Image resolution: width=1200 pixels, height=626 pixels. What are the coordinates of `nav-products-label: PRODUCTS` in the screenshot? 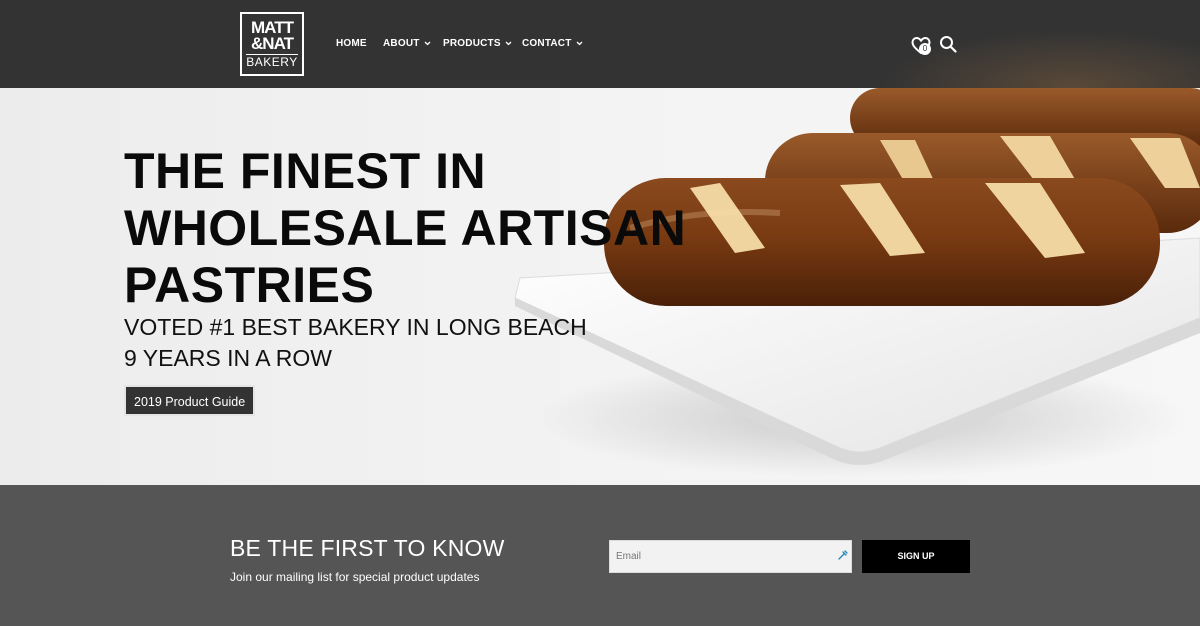 It's located at (472, 43).